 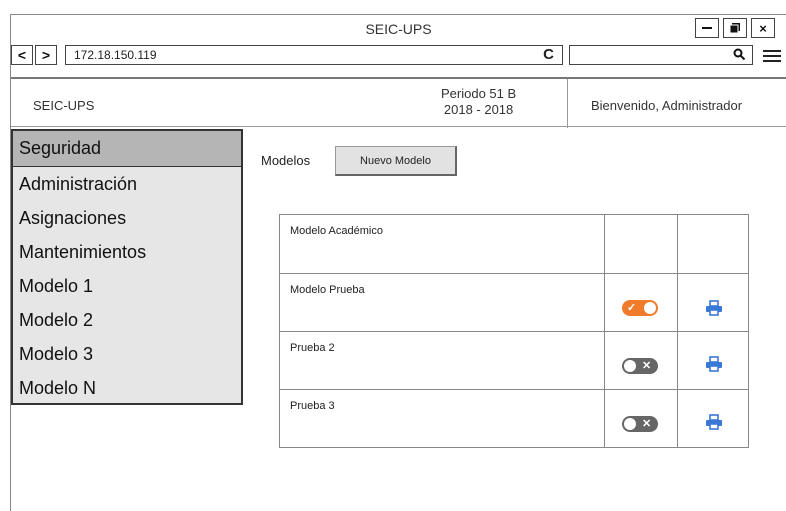 I want to click on period-years: 2018 - 2018, so click(x=478, y=109).